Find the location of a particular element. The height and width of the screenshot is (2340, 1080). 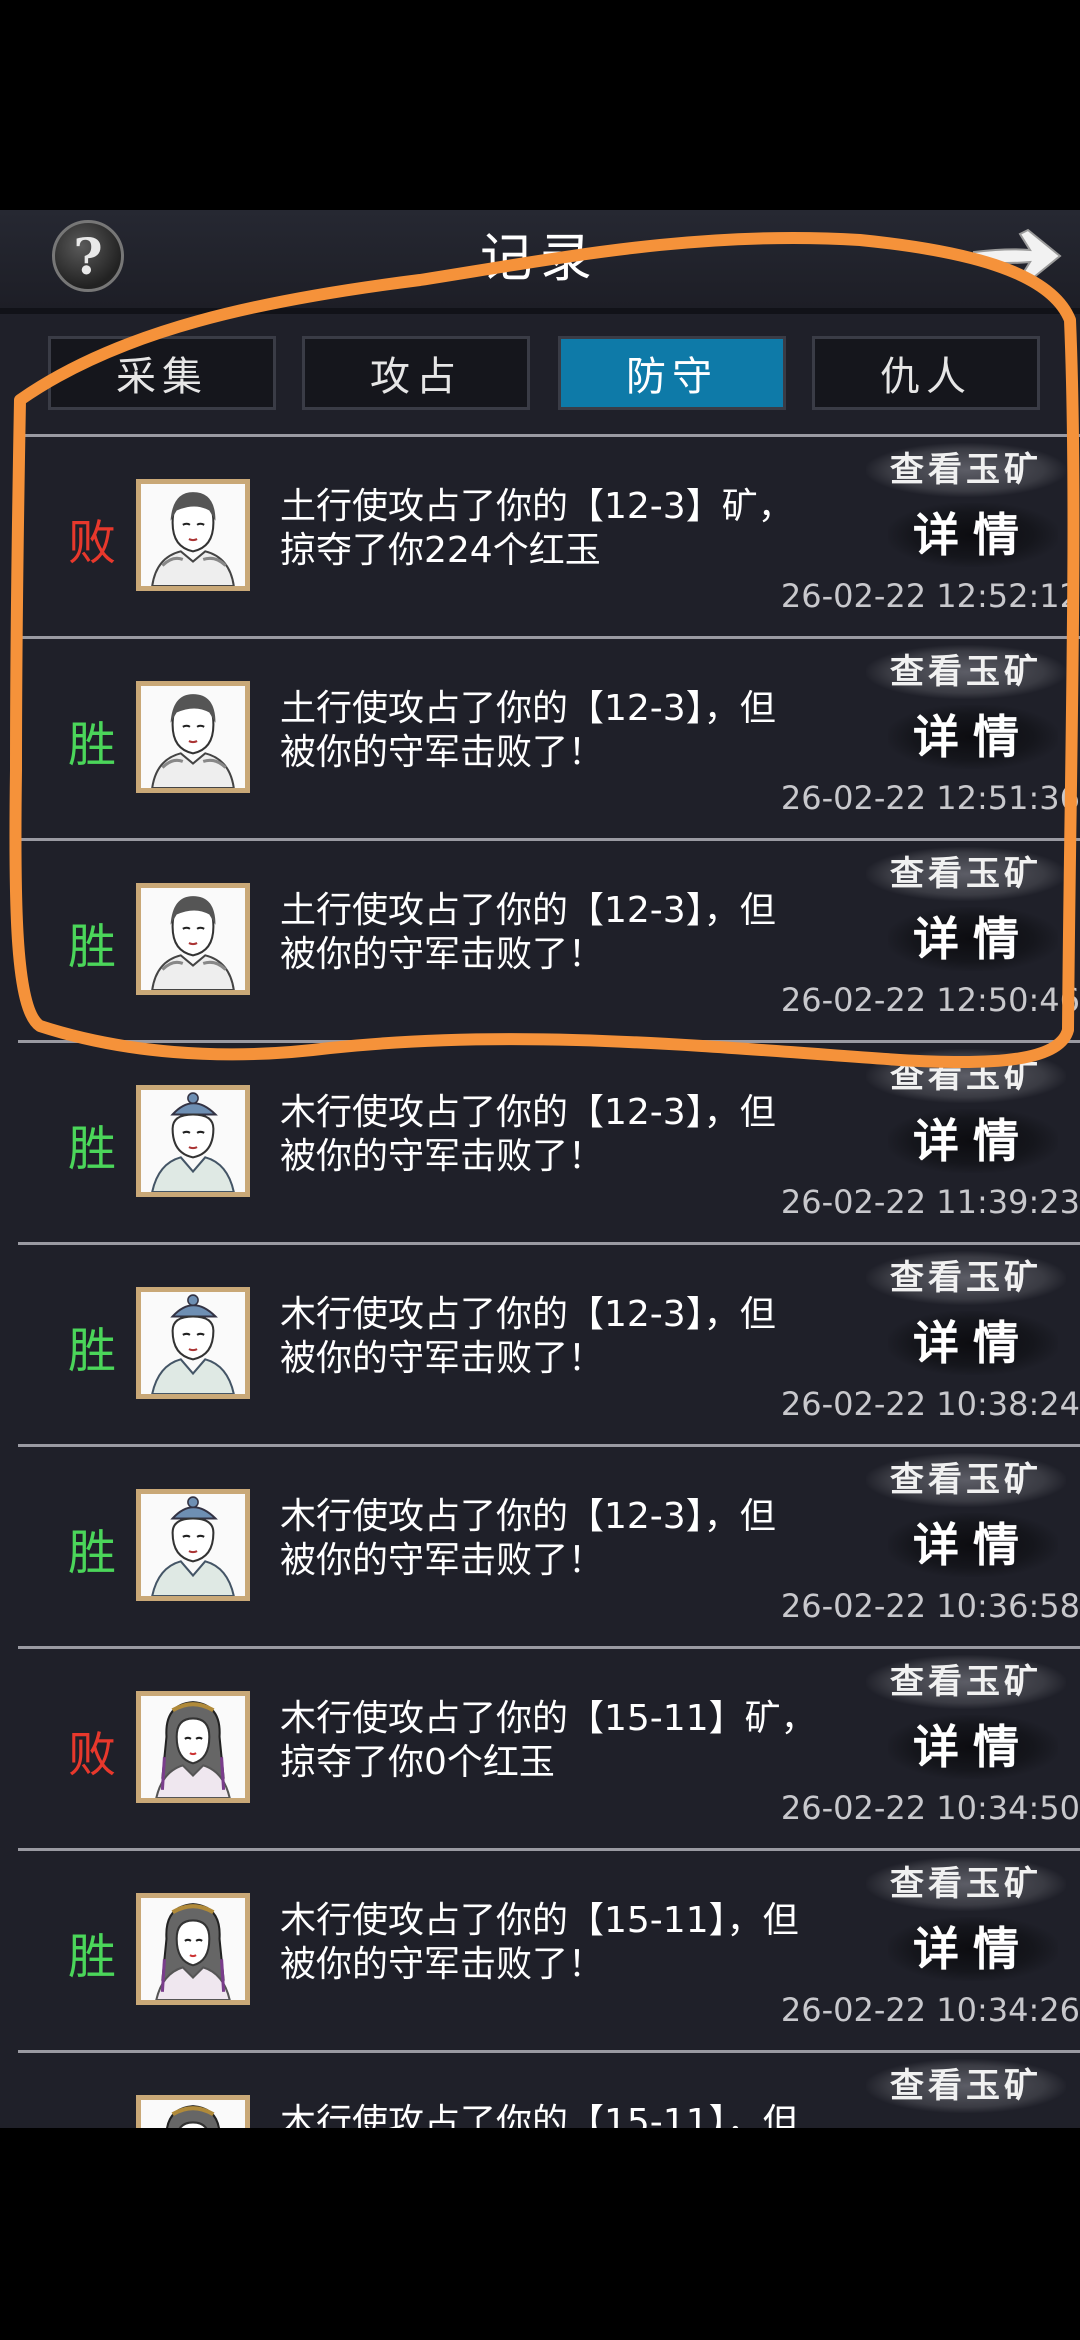

tab-defend: 防守 is located at coordinates (672, 373).